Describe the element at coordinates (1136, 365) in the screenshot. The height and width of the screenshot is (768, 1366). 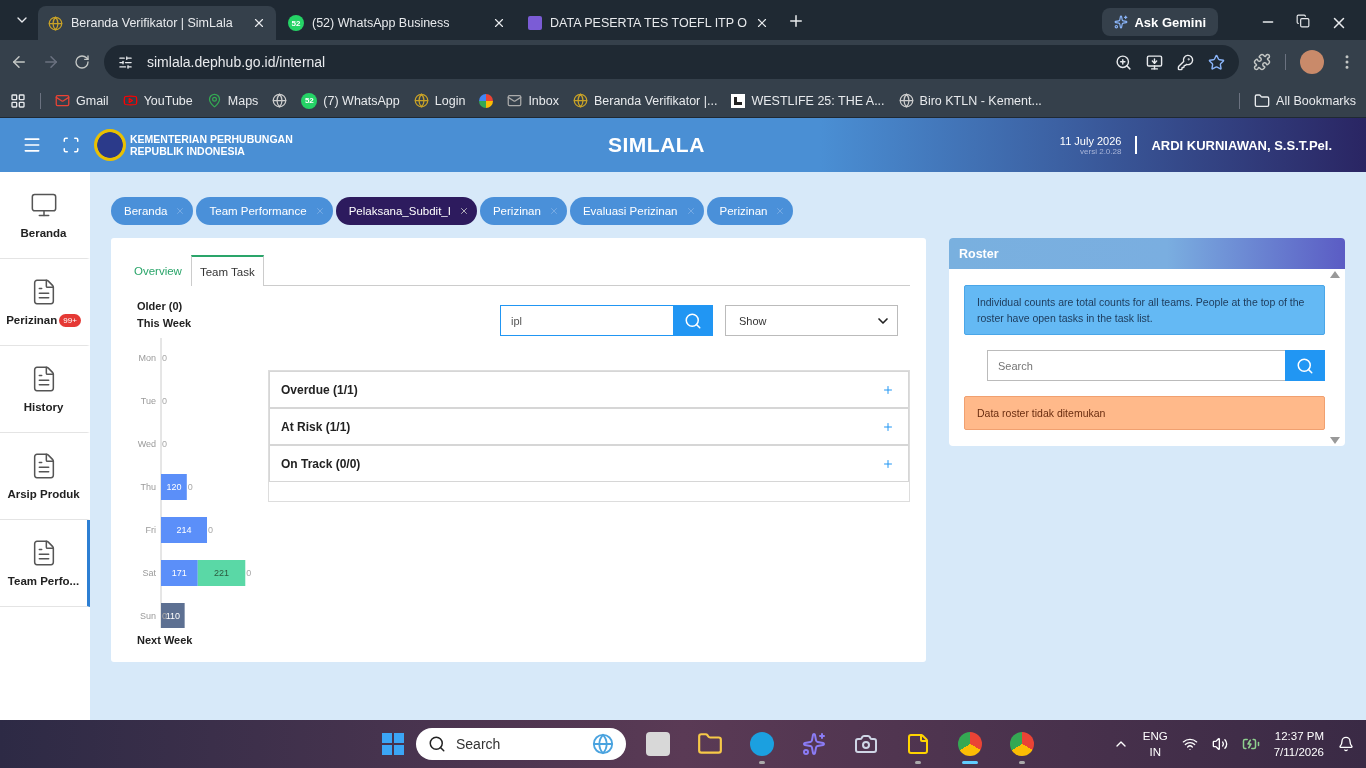
I see `search-field: Search` at that location.